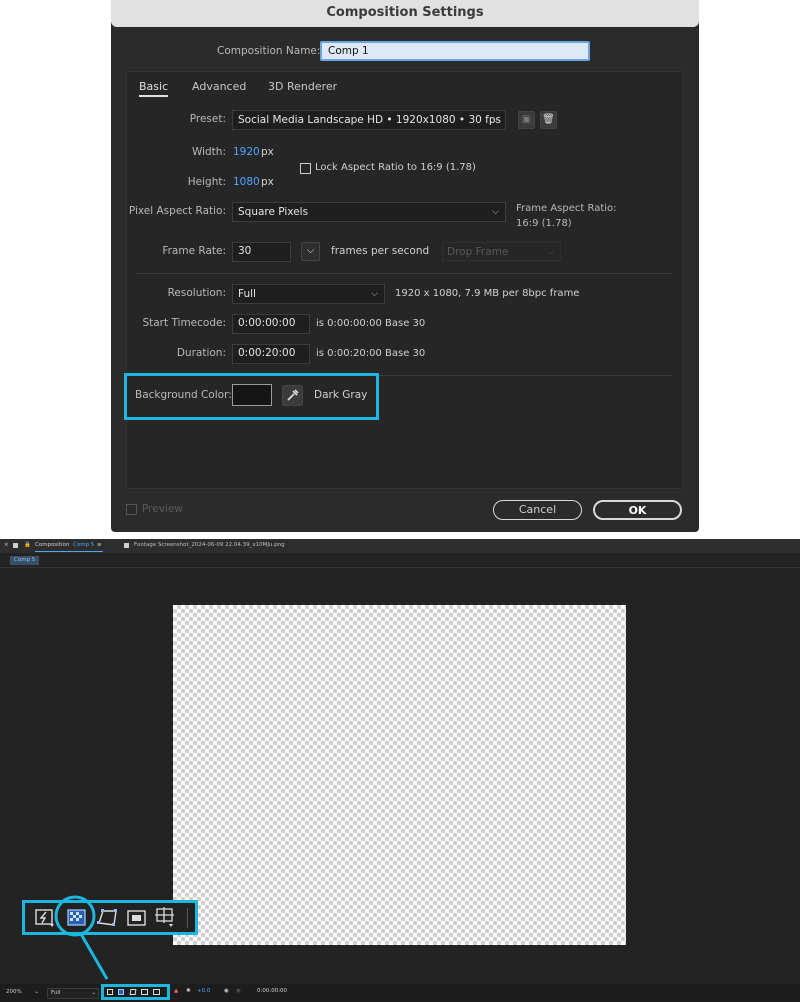 The height and width of the screenshot is (1002, 800). Describe the element at coordinates (478, 252) in the screenshot. I see `drop-frame-value: Drop Frame` at that location.